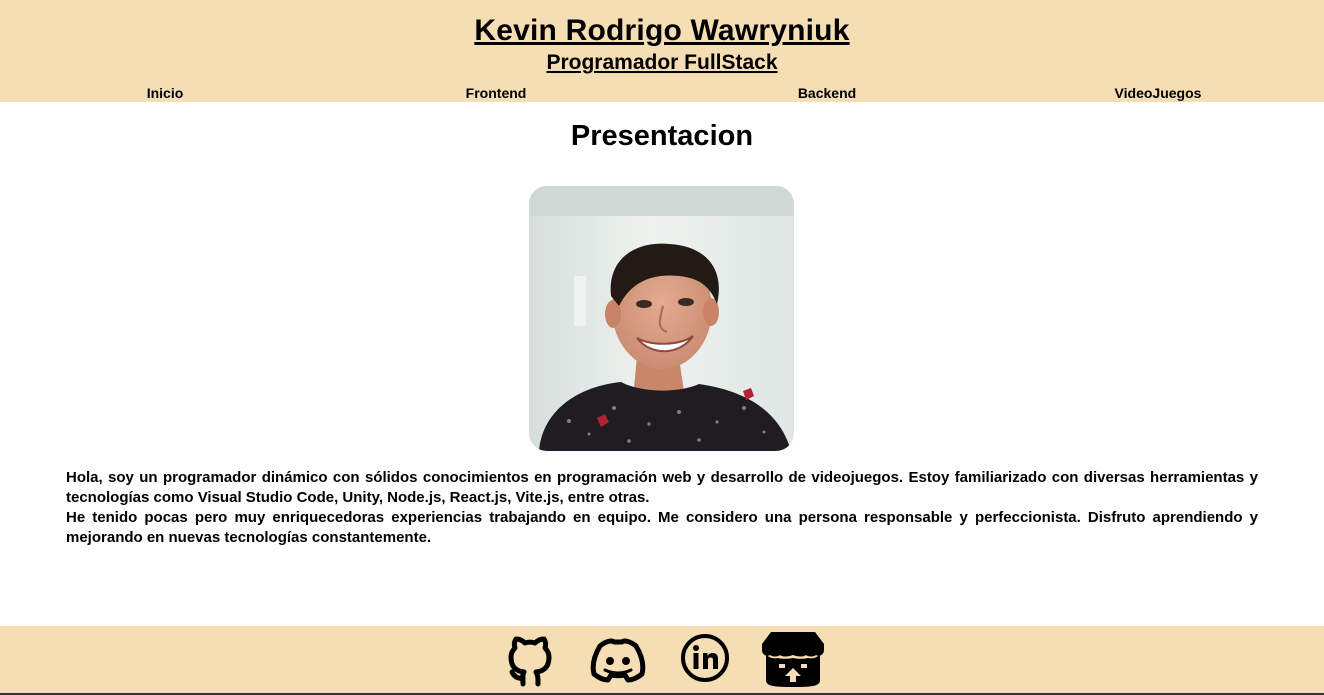  What do you see at coordinates (530, 660) in the screenshot?
I see `github-icon` at bounding box center [530, 660].